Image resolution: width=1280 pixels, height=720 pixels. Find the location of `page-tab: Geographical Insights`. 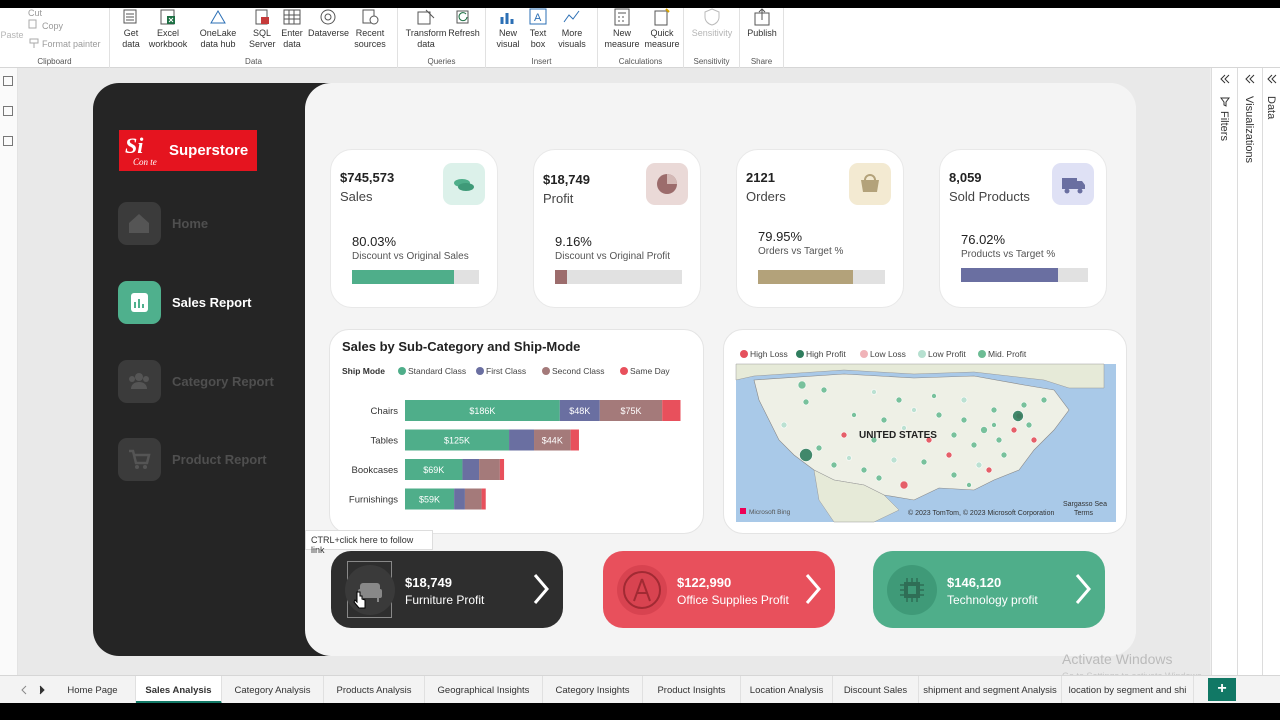

page-tab: Geographical Insights is located at coordinates (484, 690).